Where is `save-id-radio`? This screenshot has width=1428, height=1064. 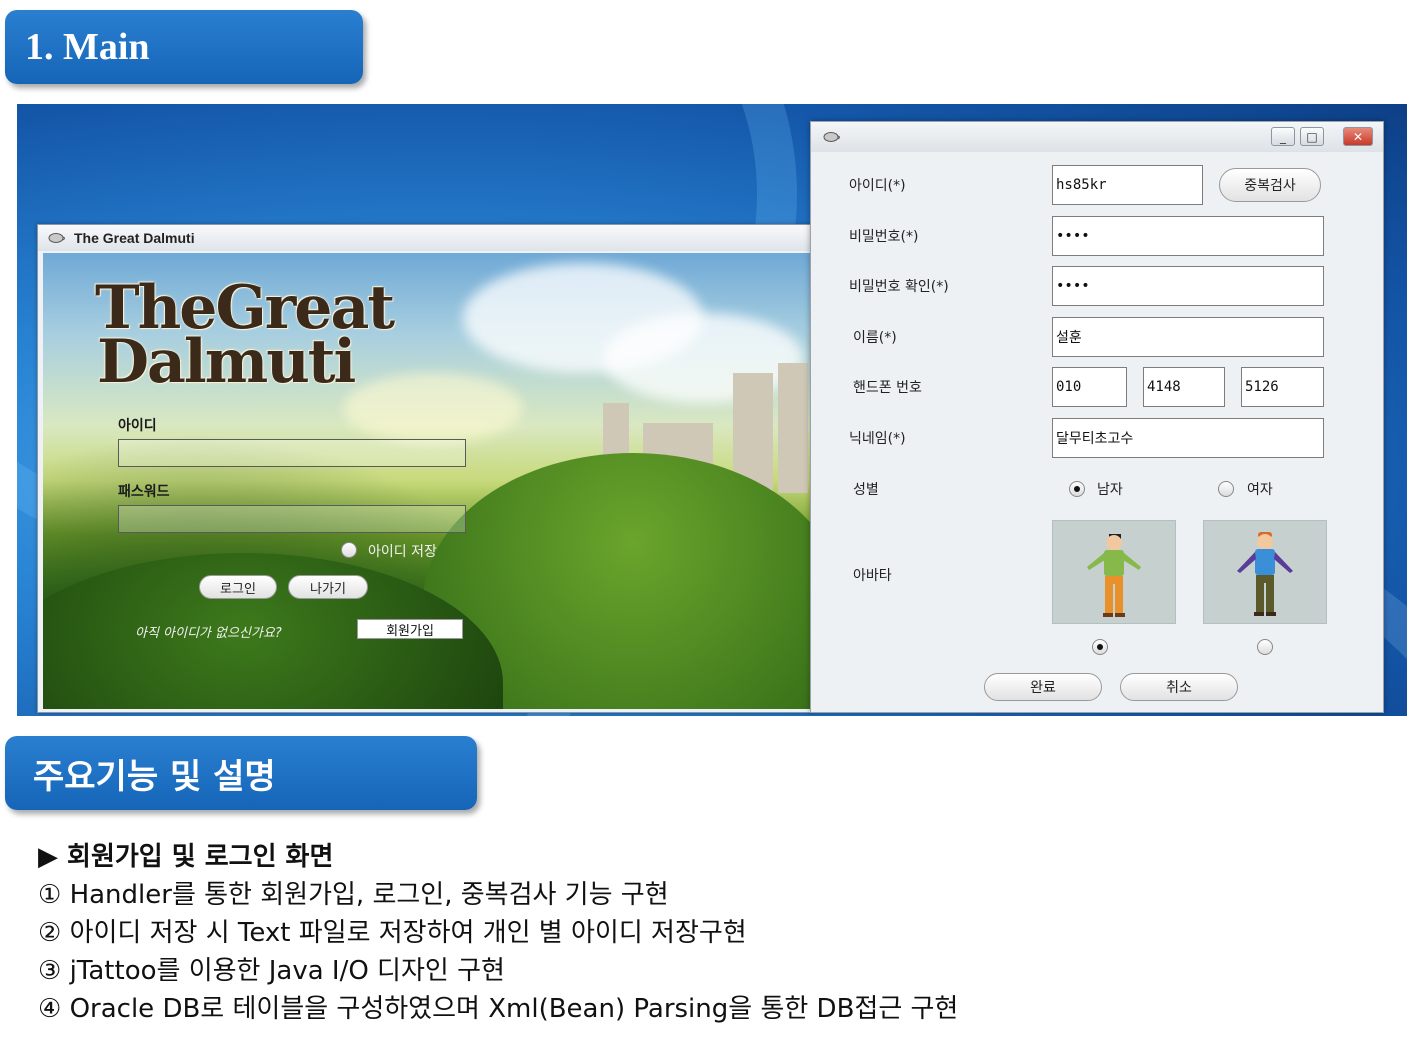 save-id-radio is located at coordinates (349, 550).